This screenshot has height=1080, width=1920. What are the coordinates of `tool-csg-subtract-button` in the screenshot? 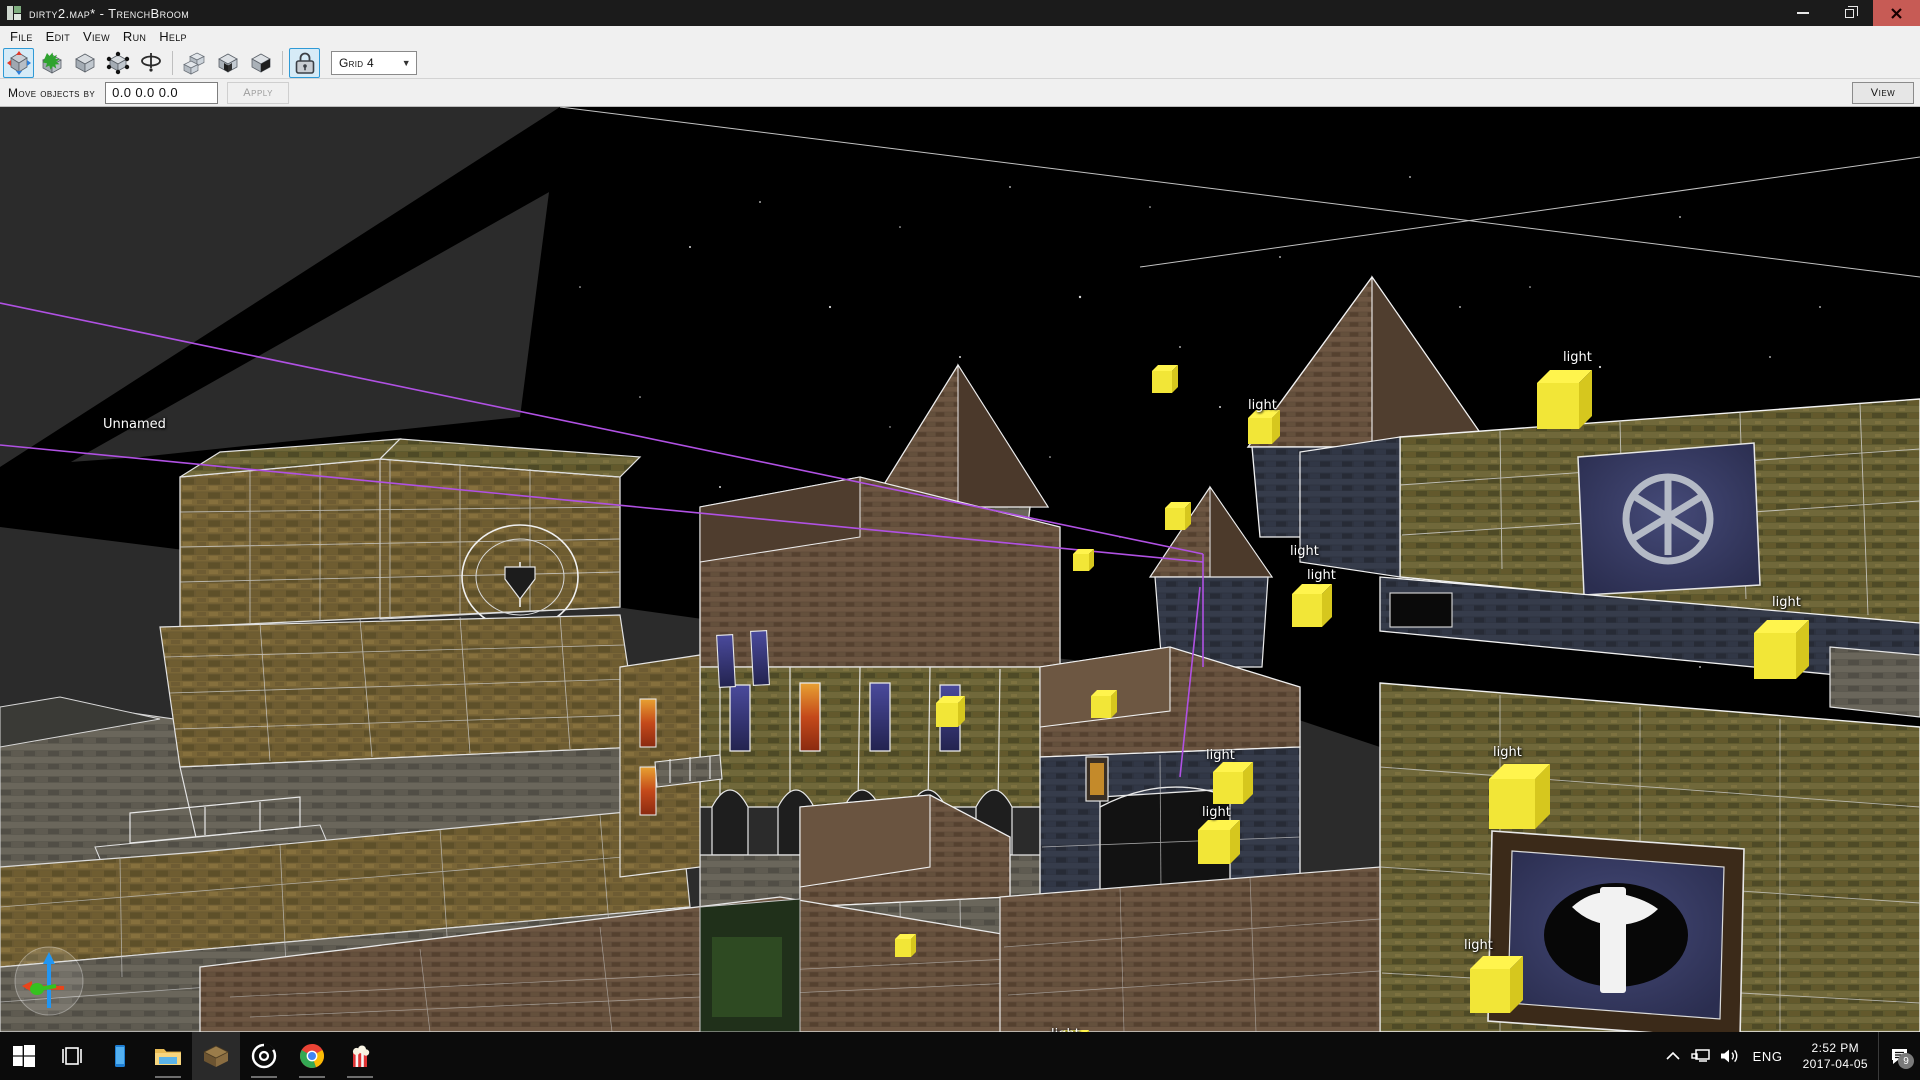 It's located at (227, 63).